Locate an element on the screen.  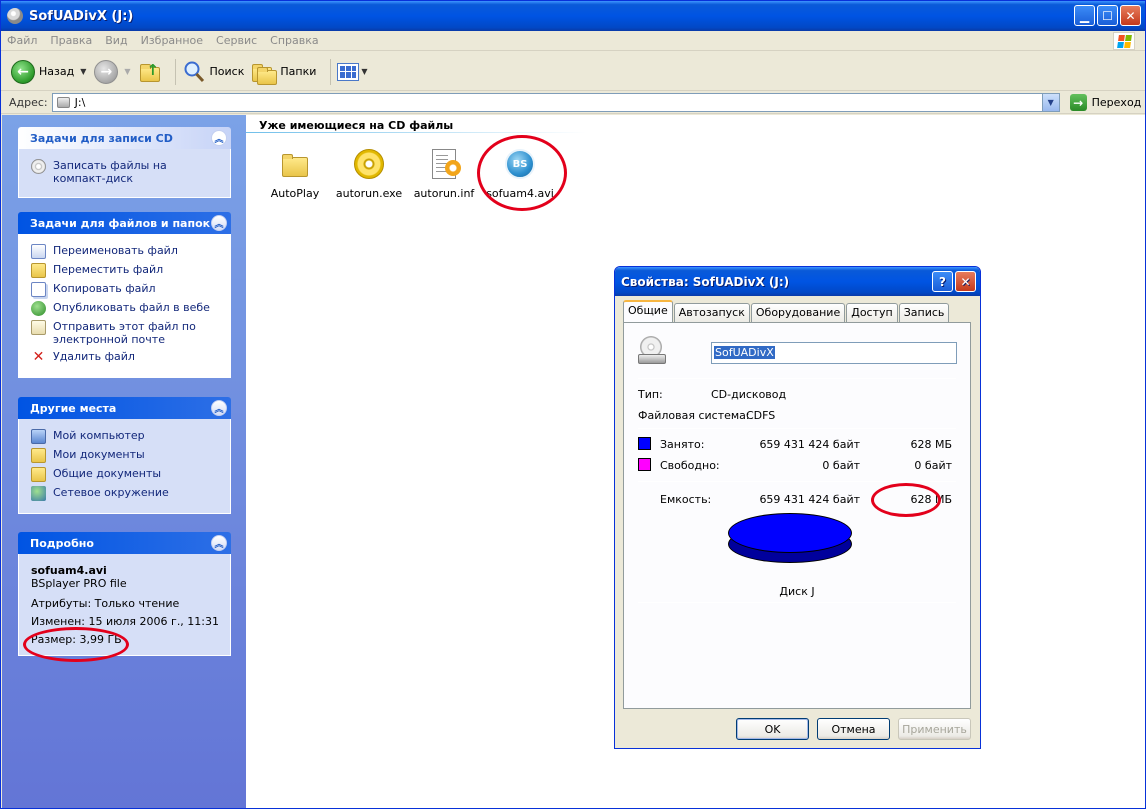
back-button: ← Назад ▼ is located at coordinates (48, 72).